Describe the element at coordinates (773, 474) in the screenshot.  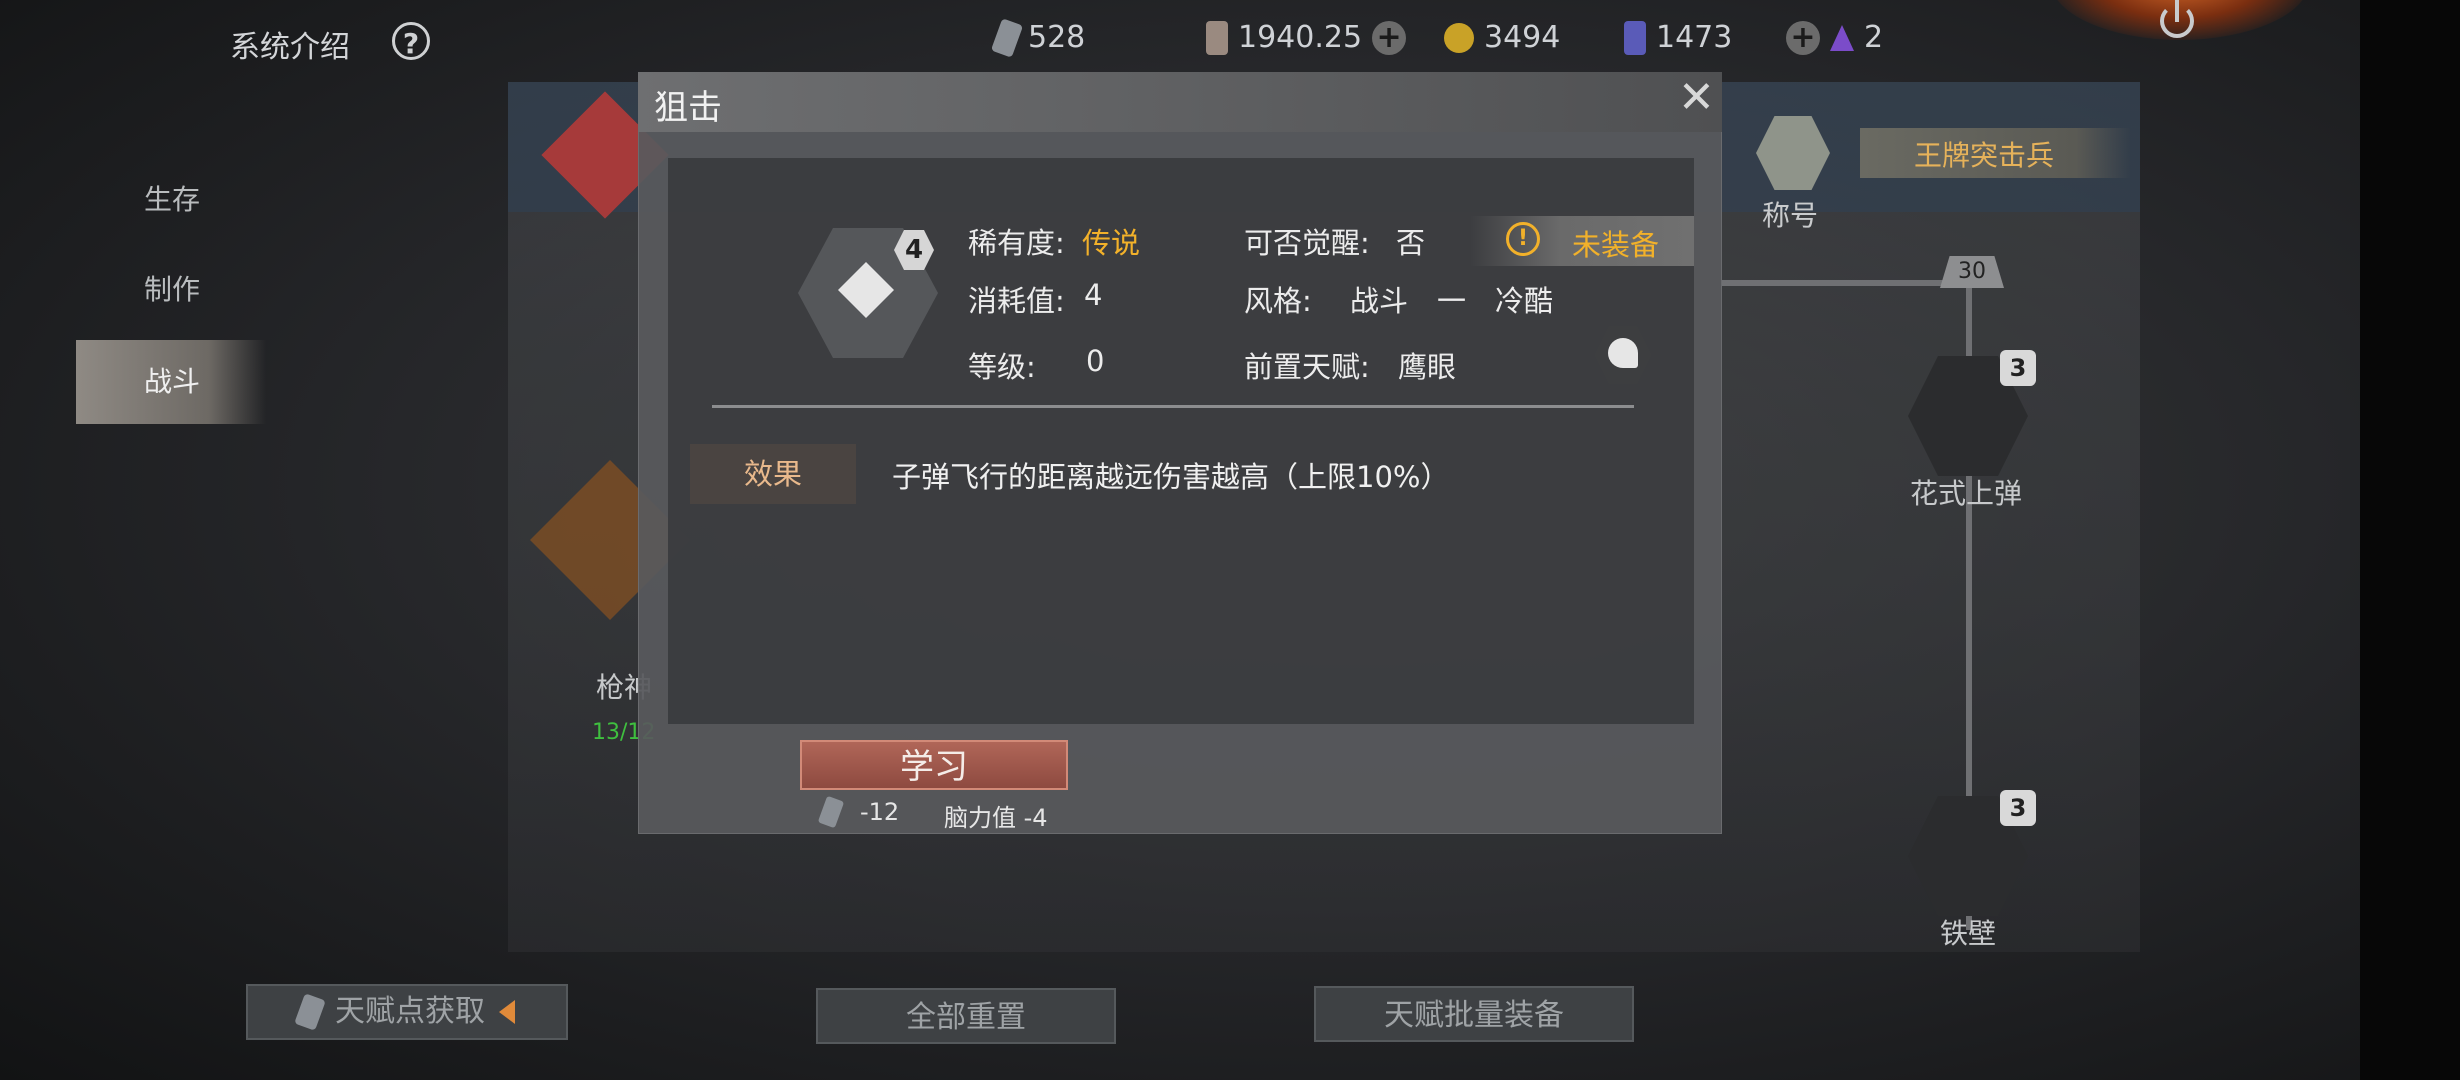
I see `effect-tab: 效果` at that location.